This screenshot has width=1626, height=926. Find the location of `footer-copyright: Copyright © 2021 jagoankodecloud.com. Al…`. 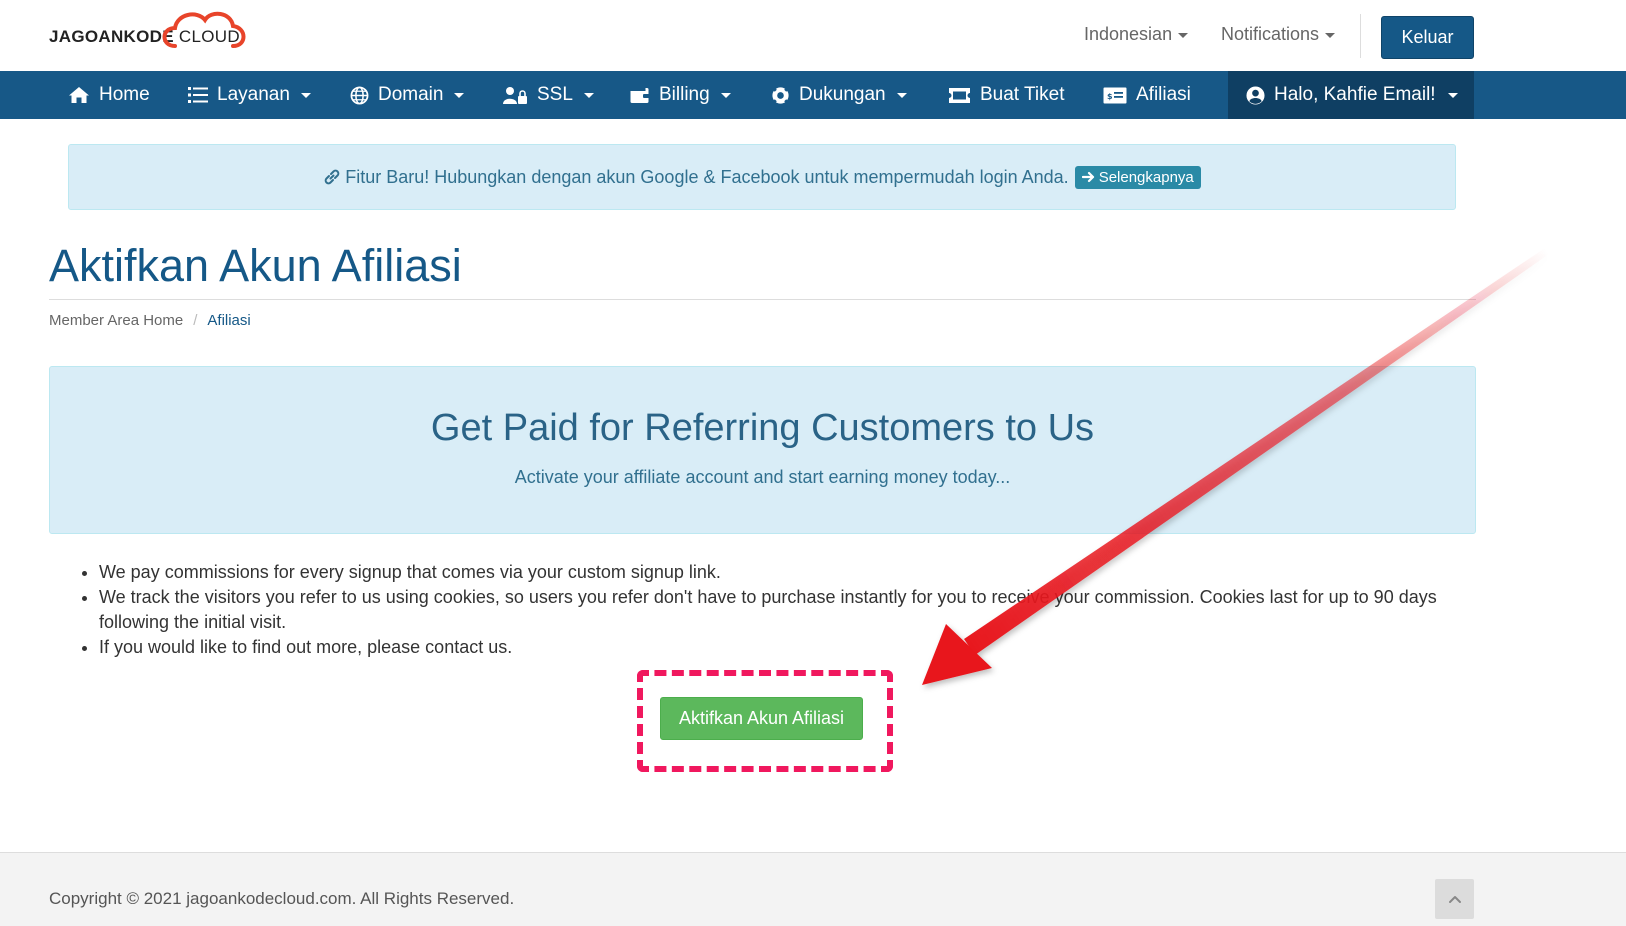

footer-copyright: Copyright © 2021 jagoankodecloud.com. Al… is located at coordinates (282, 898).